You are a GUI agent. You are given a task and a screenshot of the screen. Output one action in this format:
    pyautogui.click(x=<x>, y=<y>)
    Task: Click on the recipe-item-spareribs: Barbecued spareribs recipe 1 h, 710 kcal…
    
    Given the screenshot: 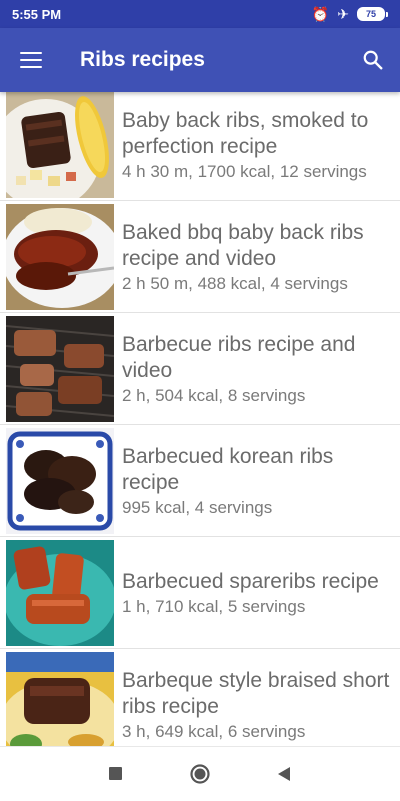 What is the action you would take?
    pyautogui.click(x=200, y=593)
    